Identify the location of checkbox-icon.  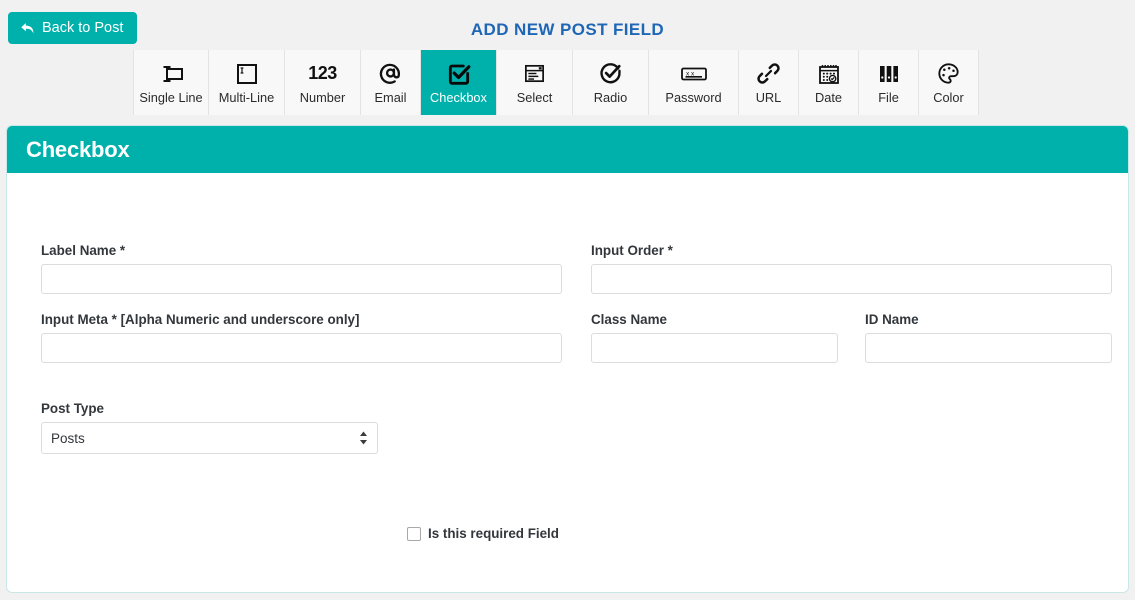
(459, 74).